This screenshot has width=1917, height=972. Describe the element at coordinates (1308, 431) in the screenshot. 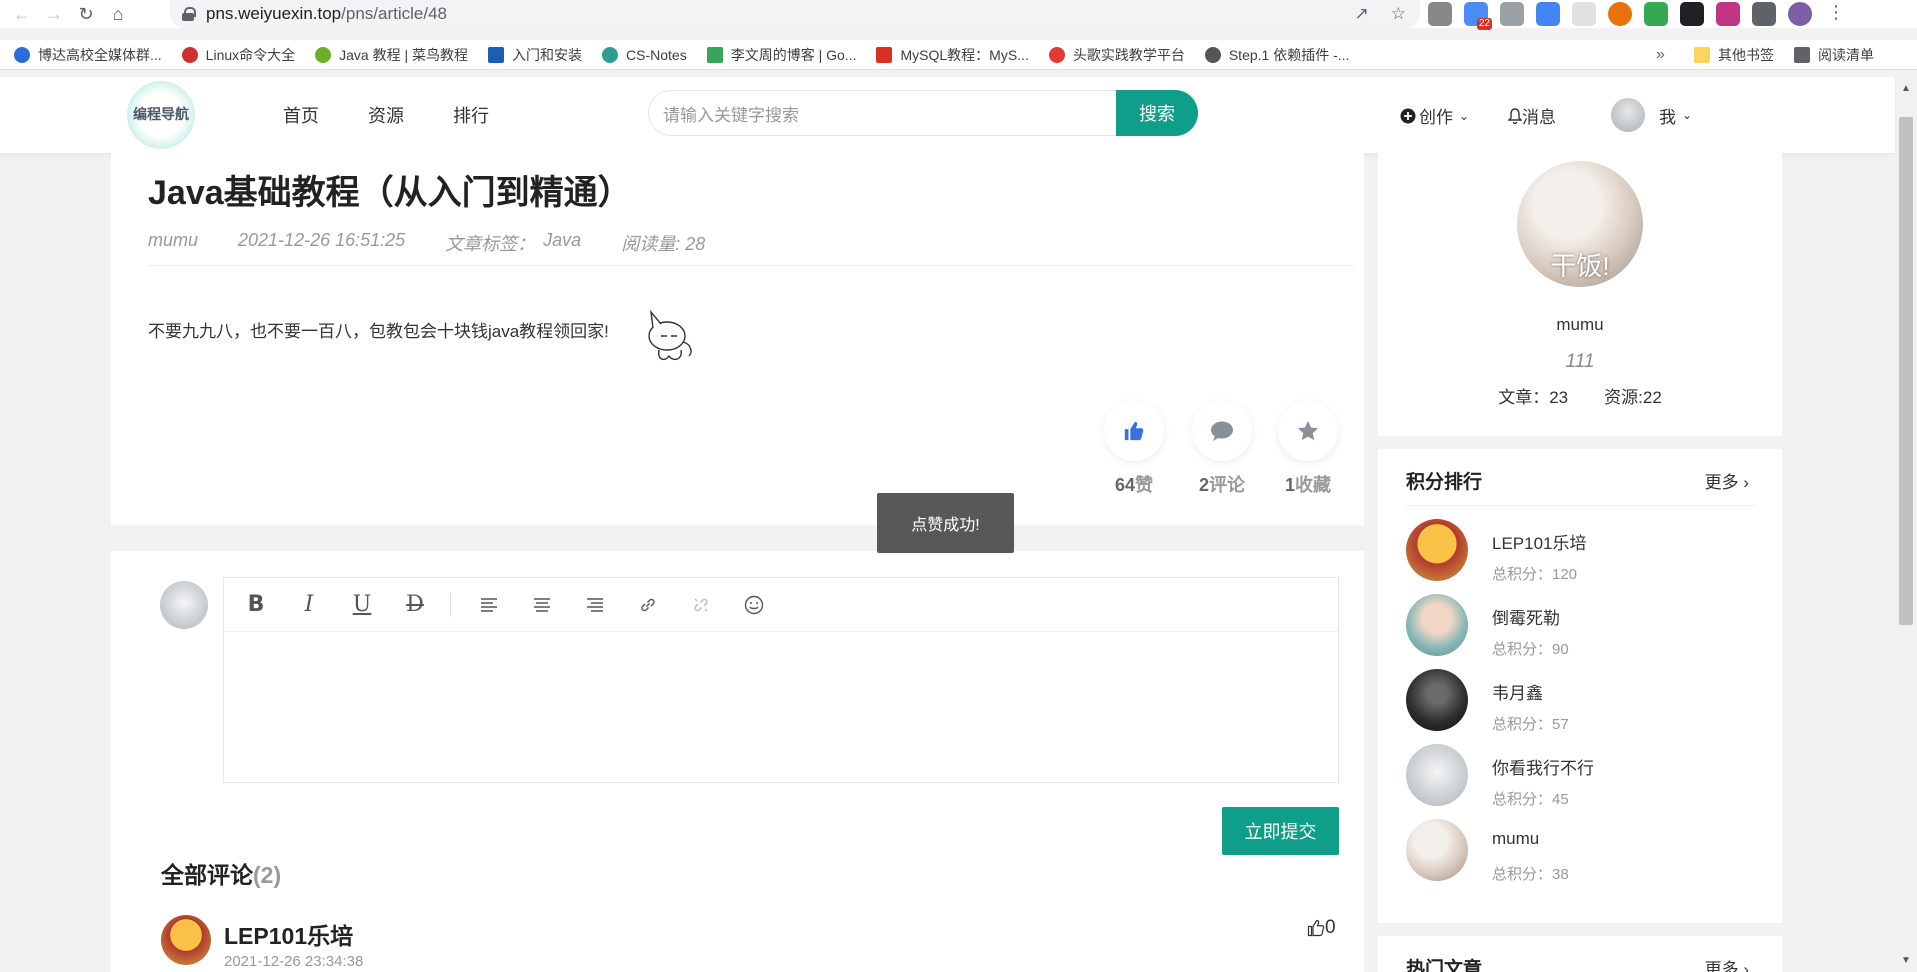

I see `favorite-button` at that location.